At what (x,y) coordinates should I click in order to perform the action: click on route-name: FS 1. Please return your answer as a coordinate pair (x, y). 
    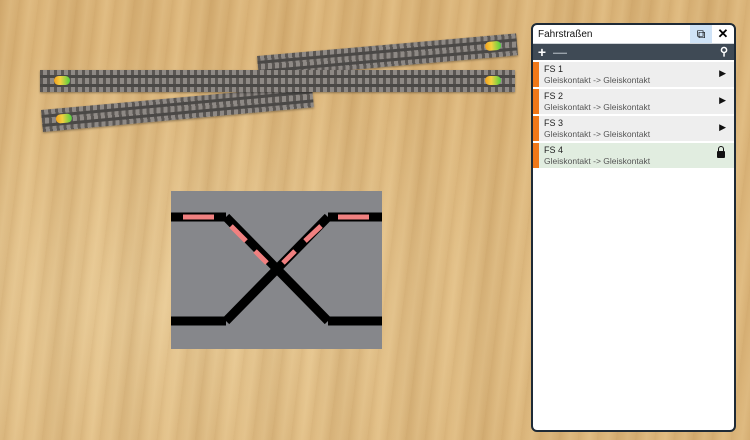
    Looking at the image, I should click on (554, 69).